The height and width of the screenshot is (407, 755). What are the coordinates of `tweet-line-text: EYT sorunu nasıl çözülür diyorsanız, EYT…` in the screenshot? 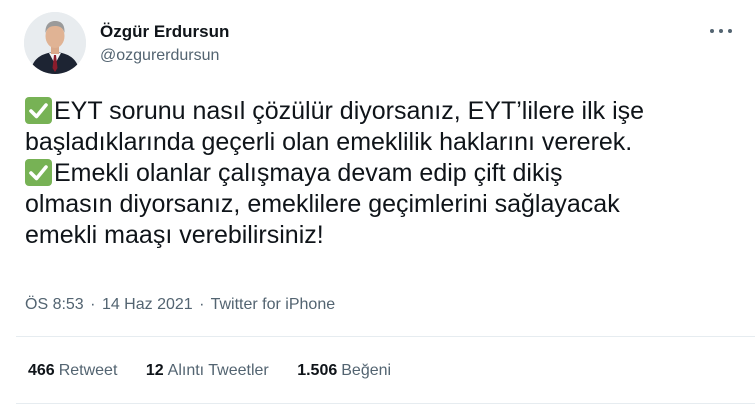 It's located at (349, 111).